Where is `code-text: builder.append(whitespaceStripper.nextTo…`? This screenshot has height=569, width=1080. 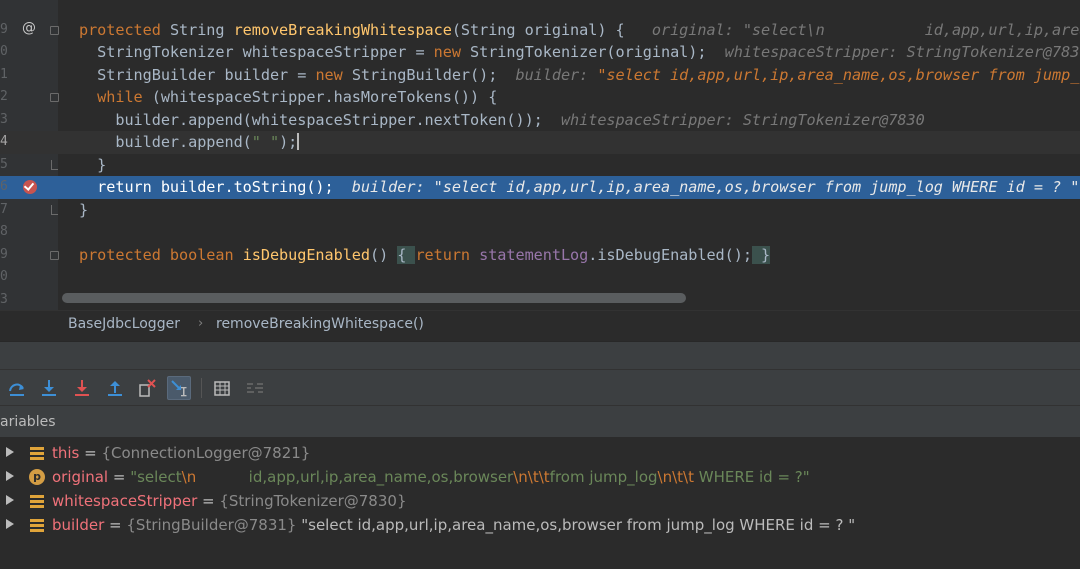 code-text: builder.append(whitespaceStripper.nextTo… is located at coordinates (502, 120).